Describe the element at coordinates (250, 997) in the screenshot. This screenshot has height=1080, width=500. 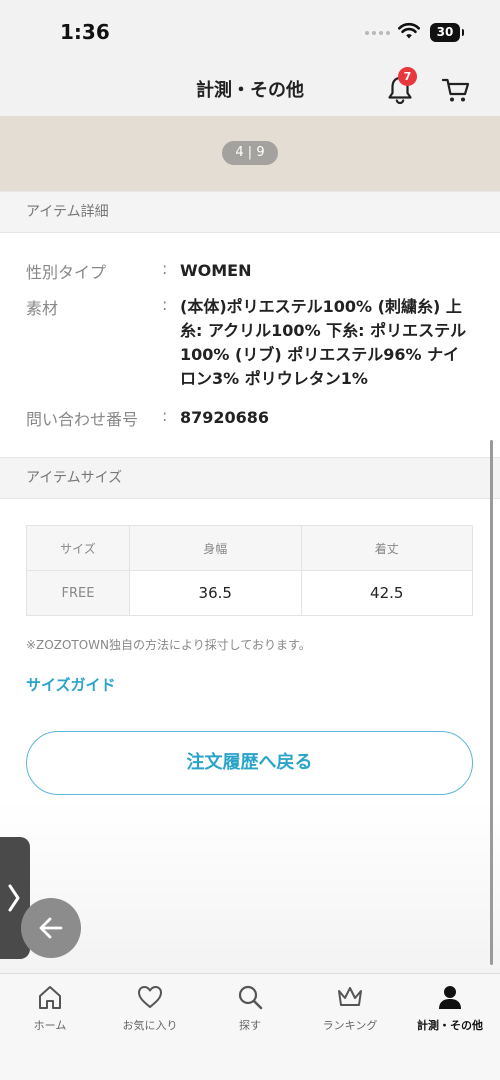
I see `search-icon` at that location.